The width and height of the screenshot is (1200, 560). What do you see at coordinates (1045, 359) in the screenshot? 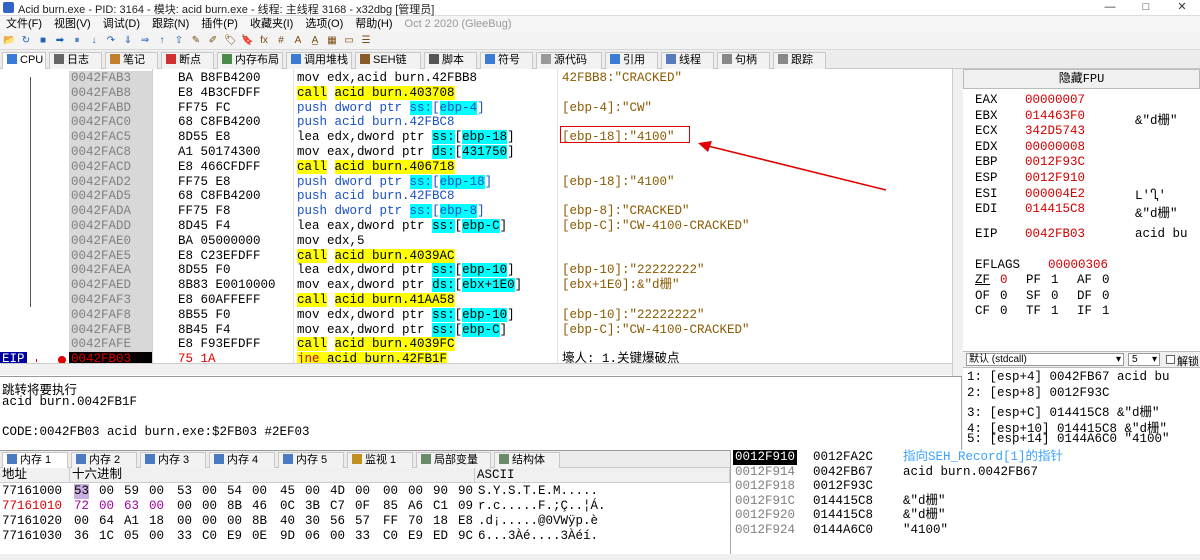
I see `calling-convention-select: 默认 (stdcall) ▾` at bounding box center [1045, 359].